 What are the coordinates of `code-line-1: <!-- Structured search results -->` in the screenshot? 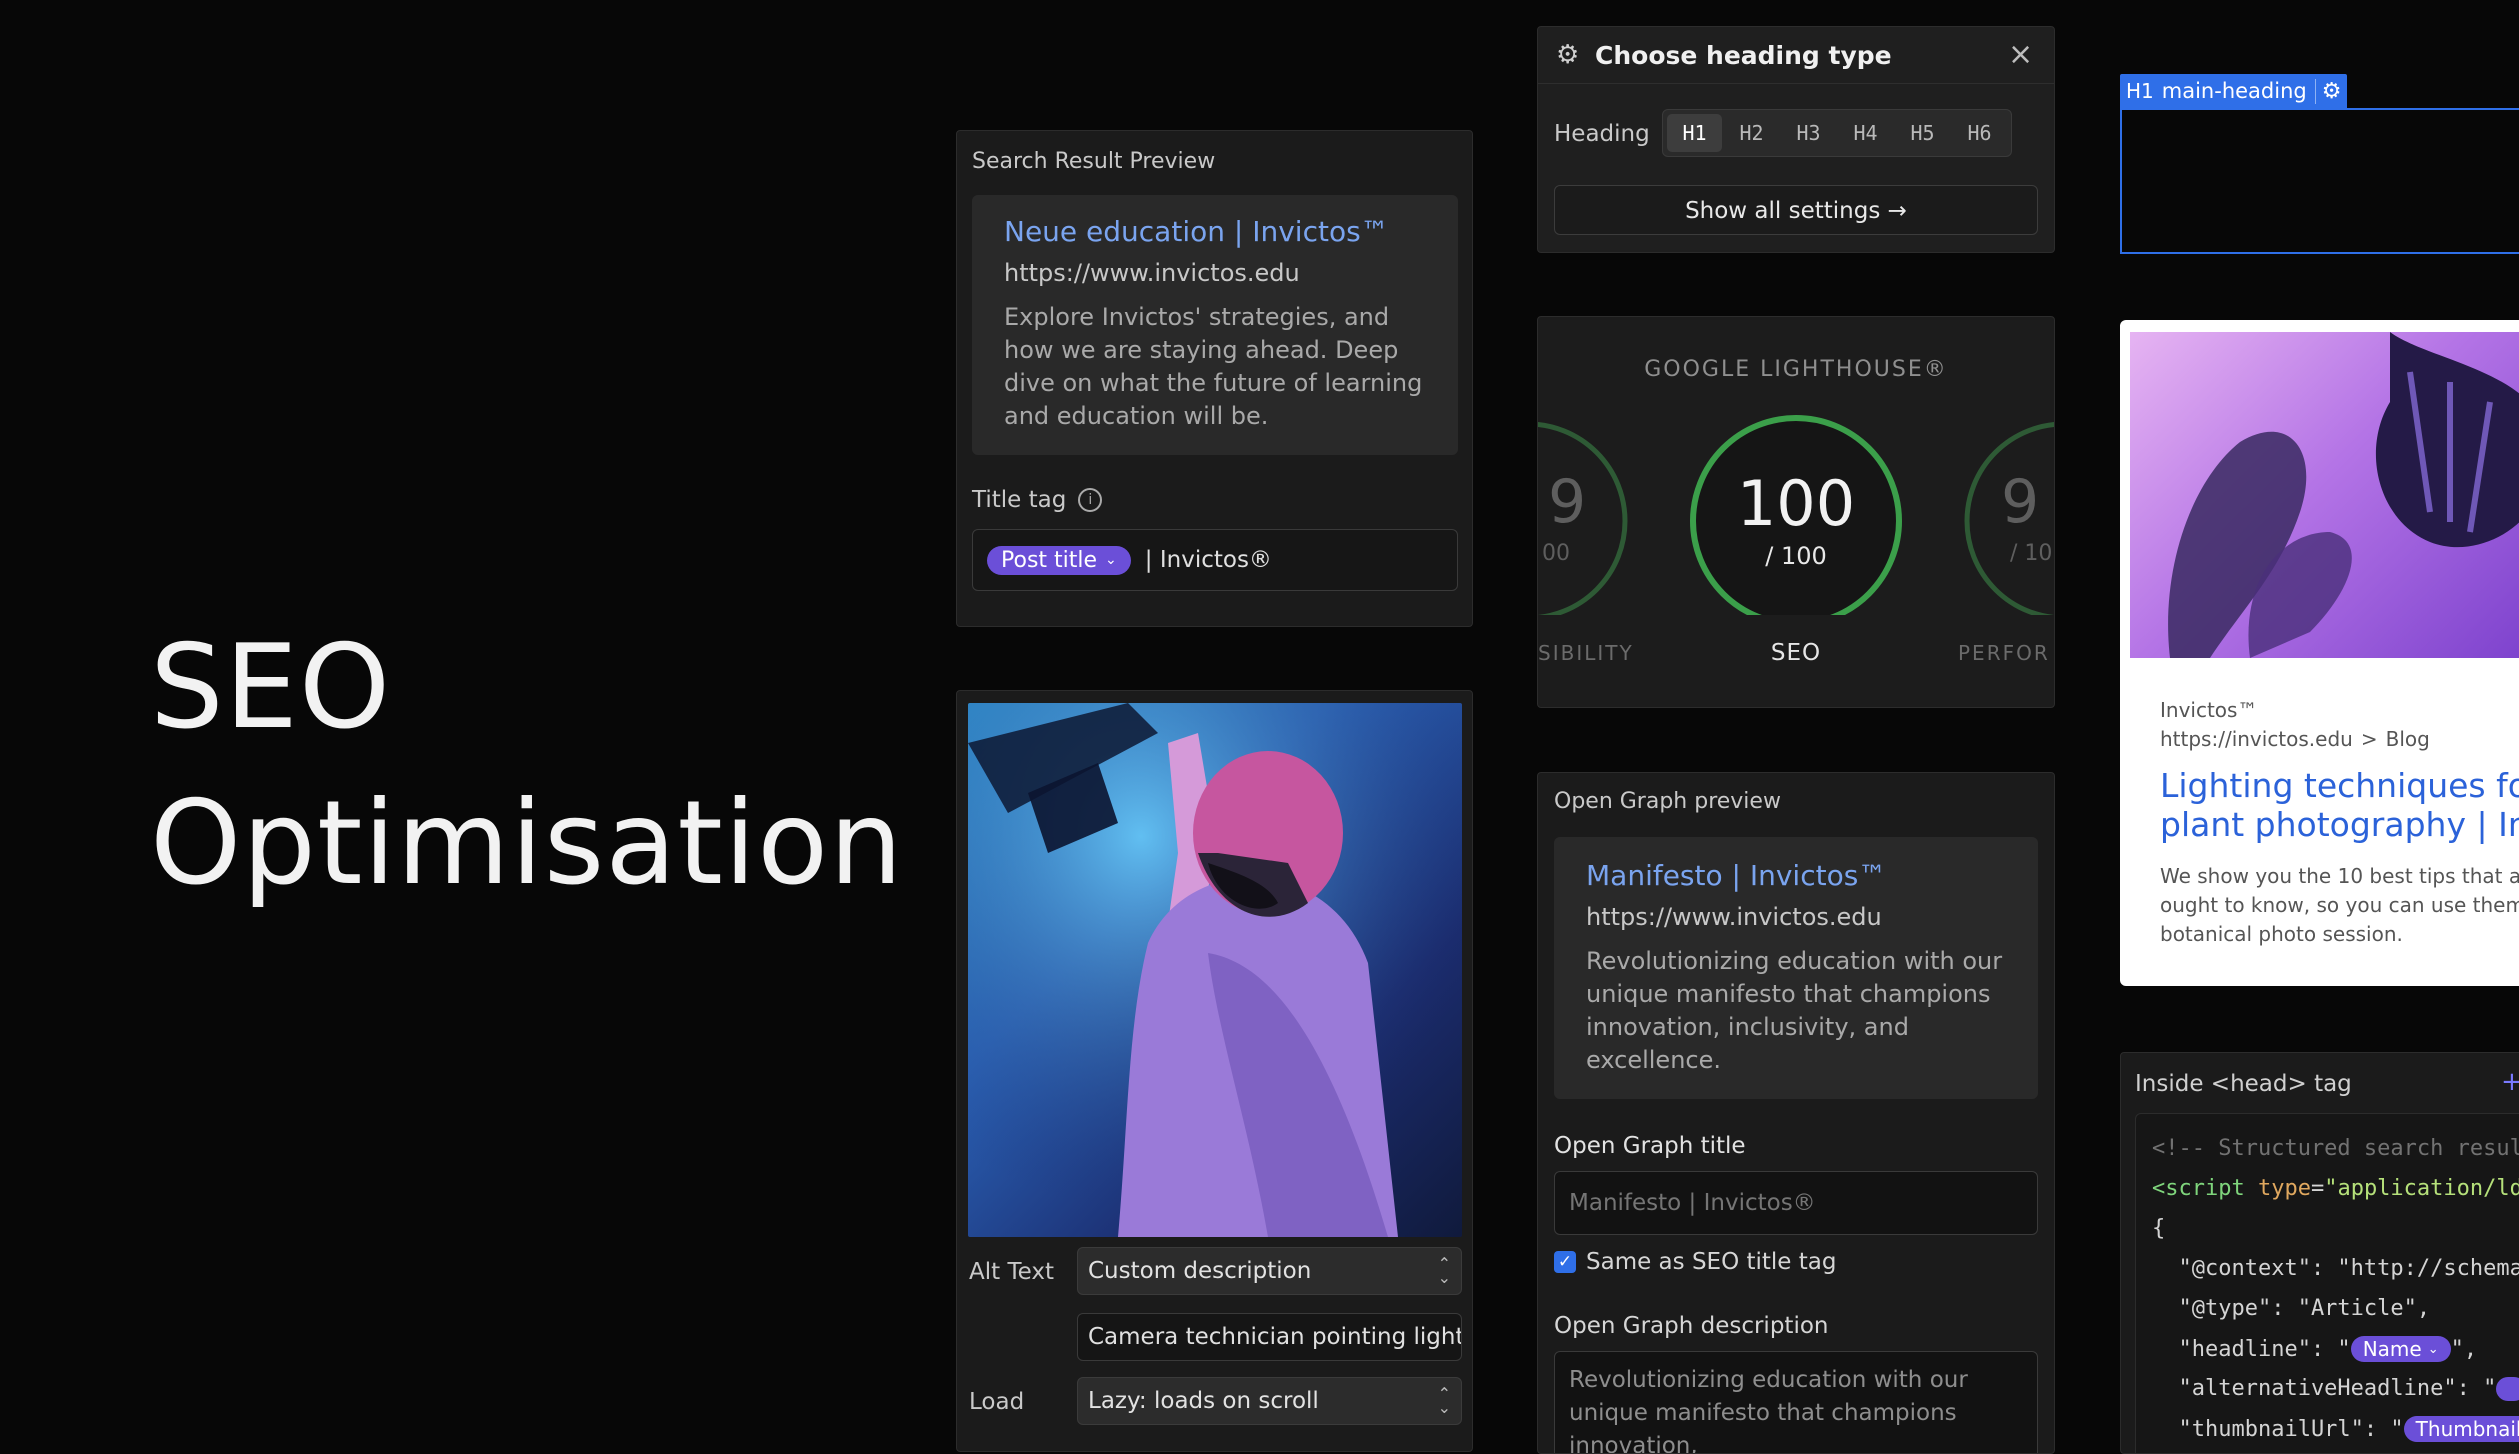 It's located at (2335, 1148).